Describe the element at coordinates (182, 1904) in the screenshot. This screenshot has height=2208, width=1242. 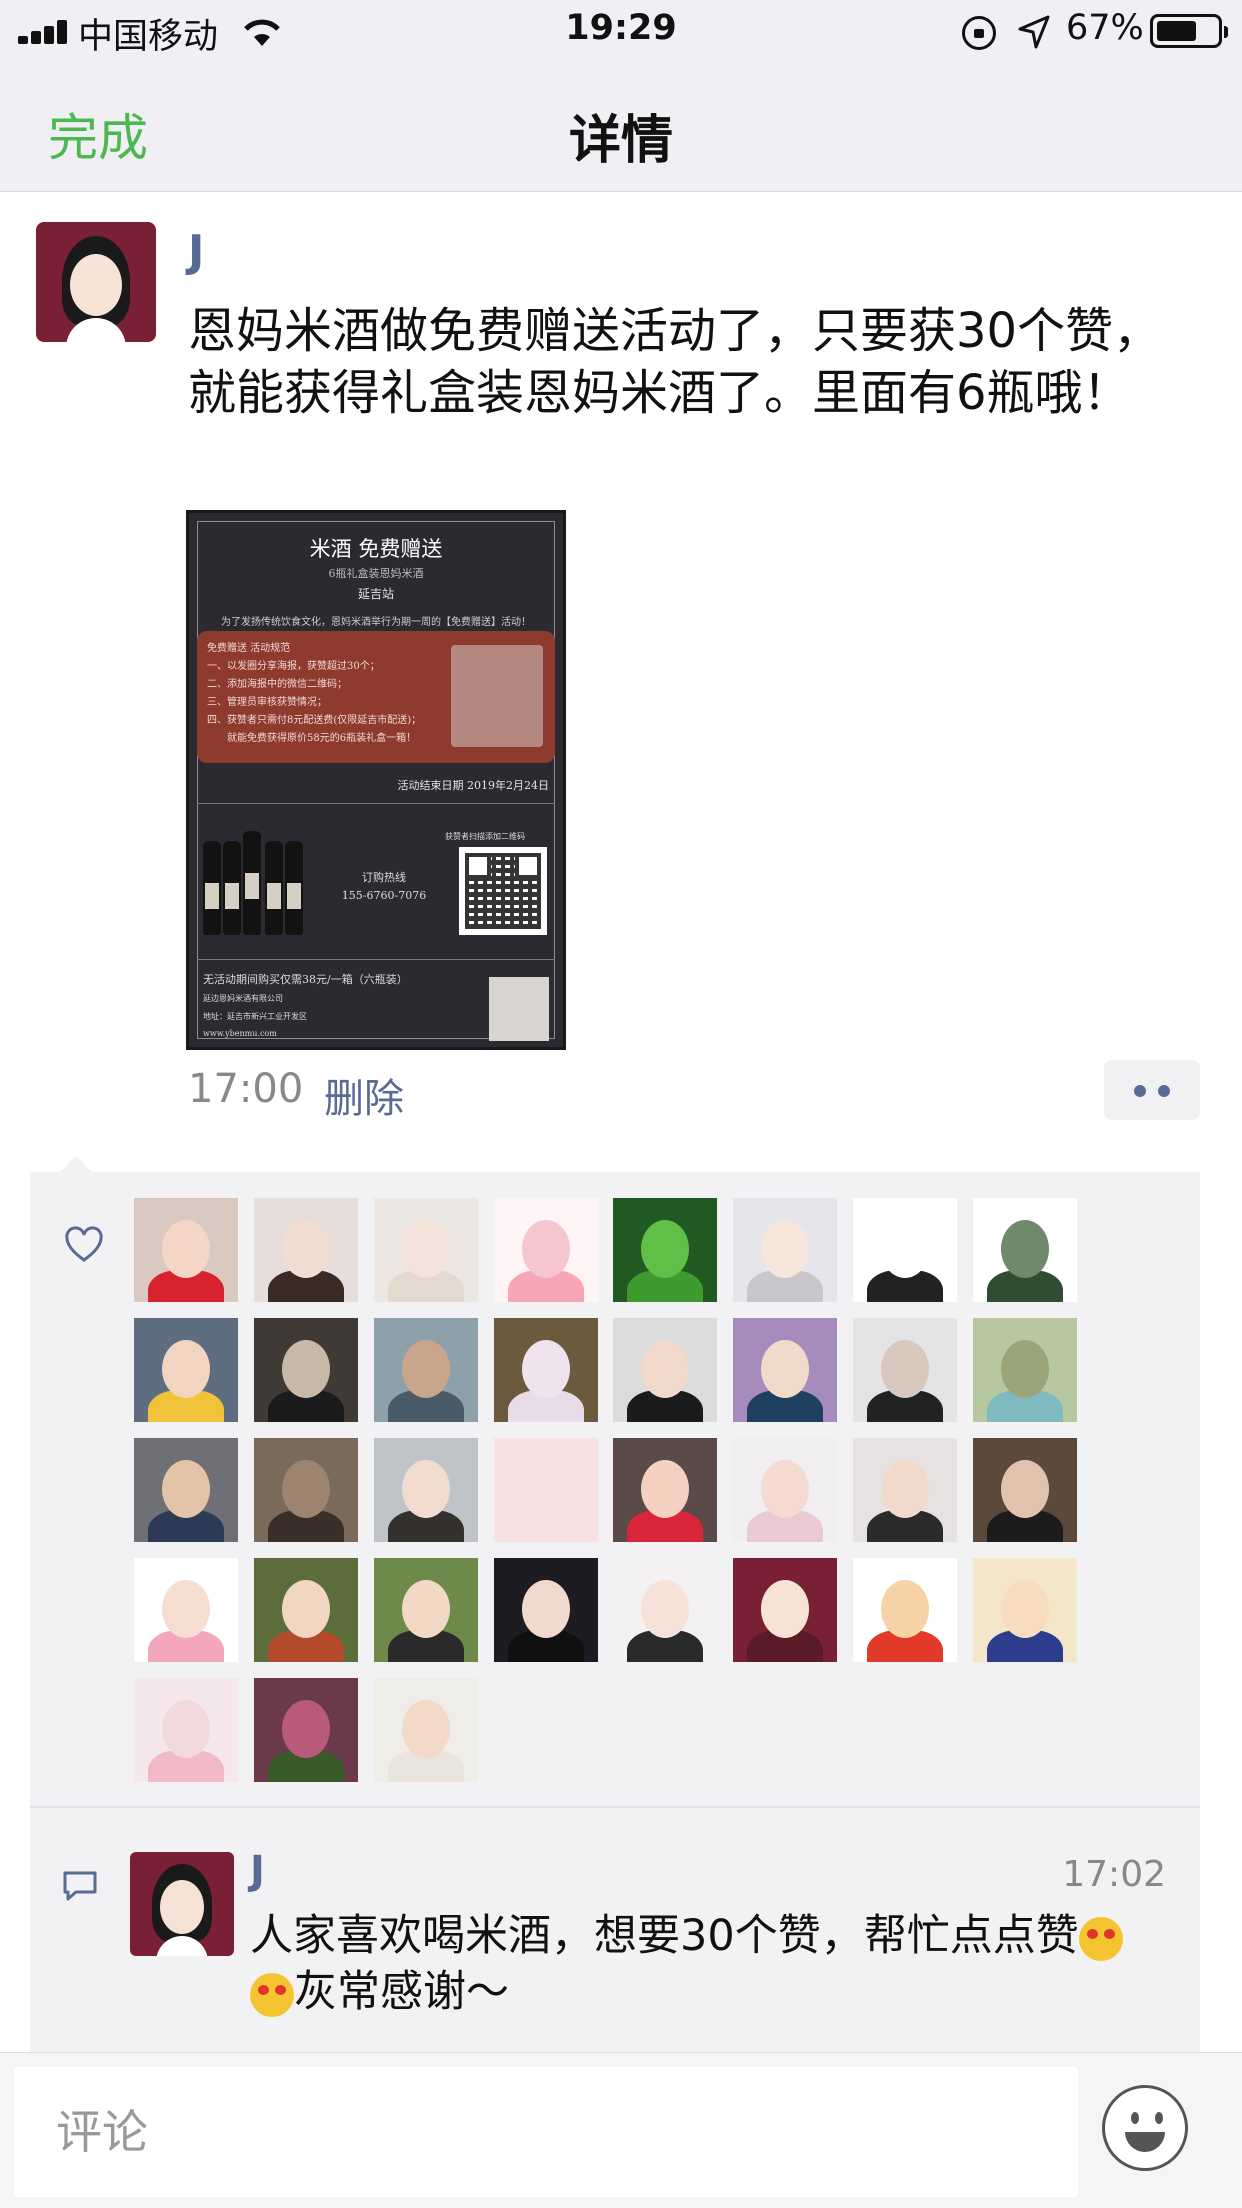
I see `comment-author-avatar` at that location.